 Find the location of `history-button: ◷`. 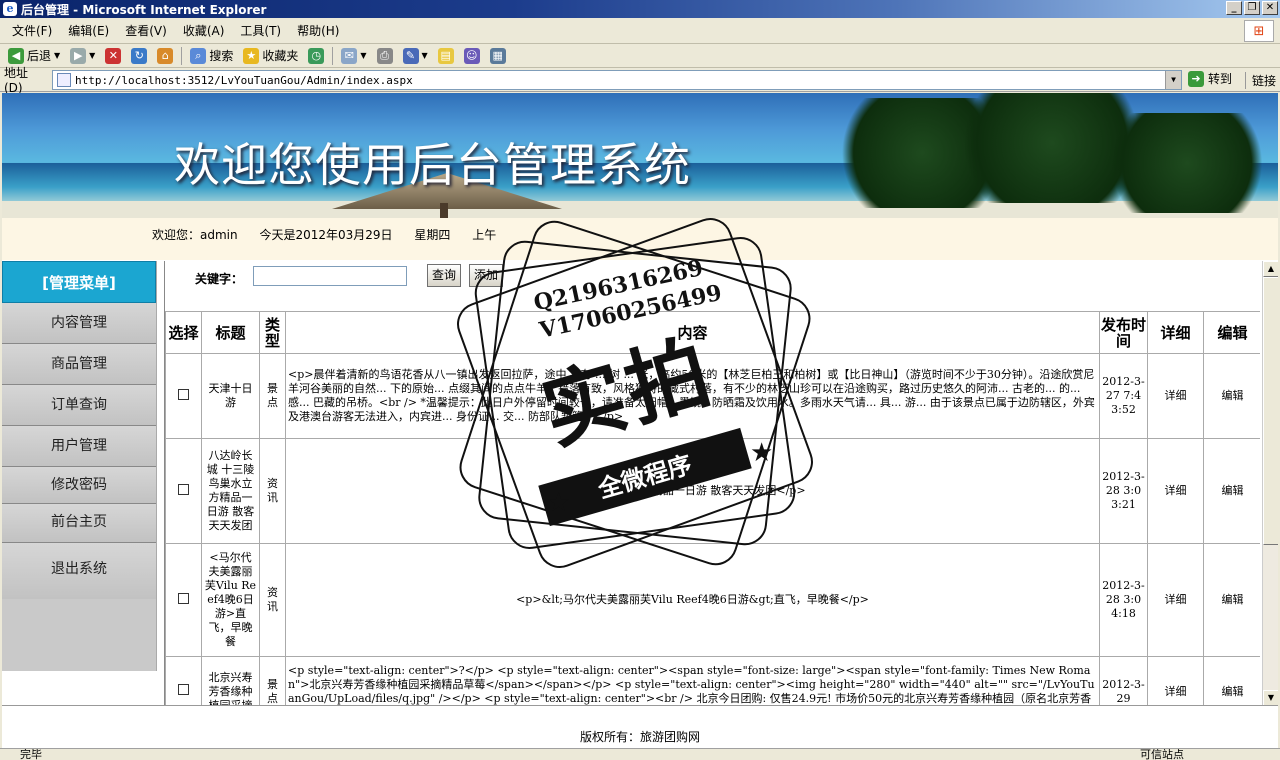

history-button: ◷ is located at coordinates (316, 56).